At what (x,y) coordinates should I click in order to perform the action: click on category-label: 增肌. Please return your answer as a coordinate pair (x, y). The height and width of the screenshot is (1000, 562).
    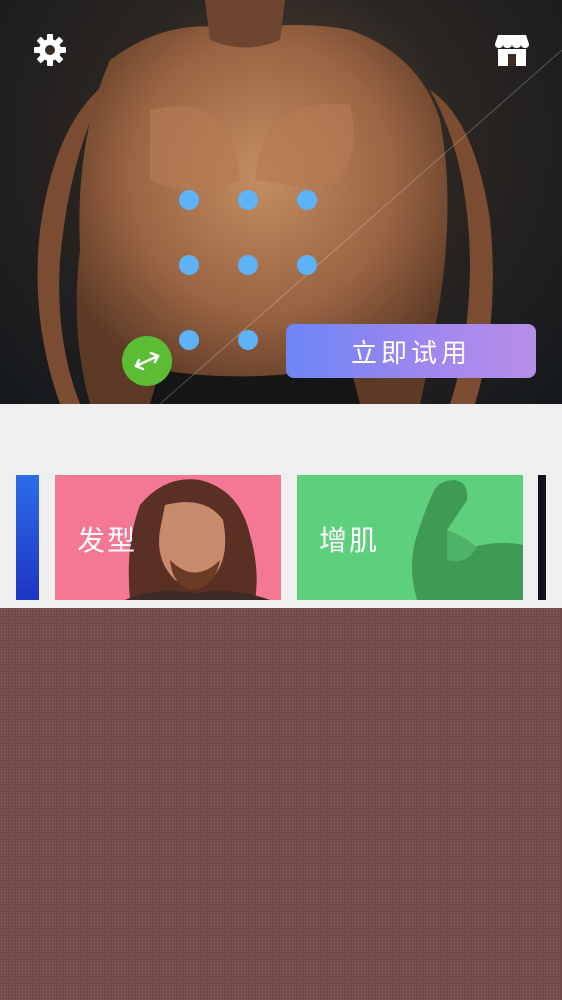
    Looking at the image, I should click on (349, 540).